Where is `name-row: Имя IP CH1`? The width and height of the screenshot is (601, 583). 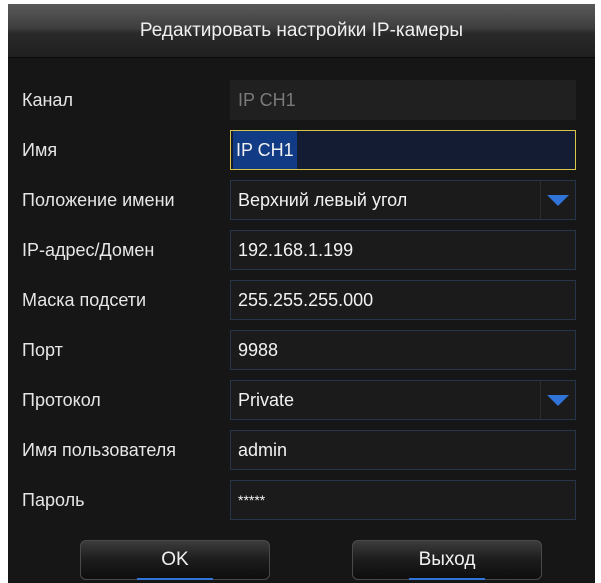 name-row: Имя IP CH1 is located at coordinates (301, 155).